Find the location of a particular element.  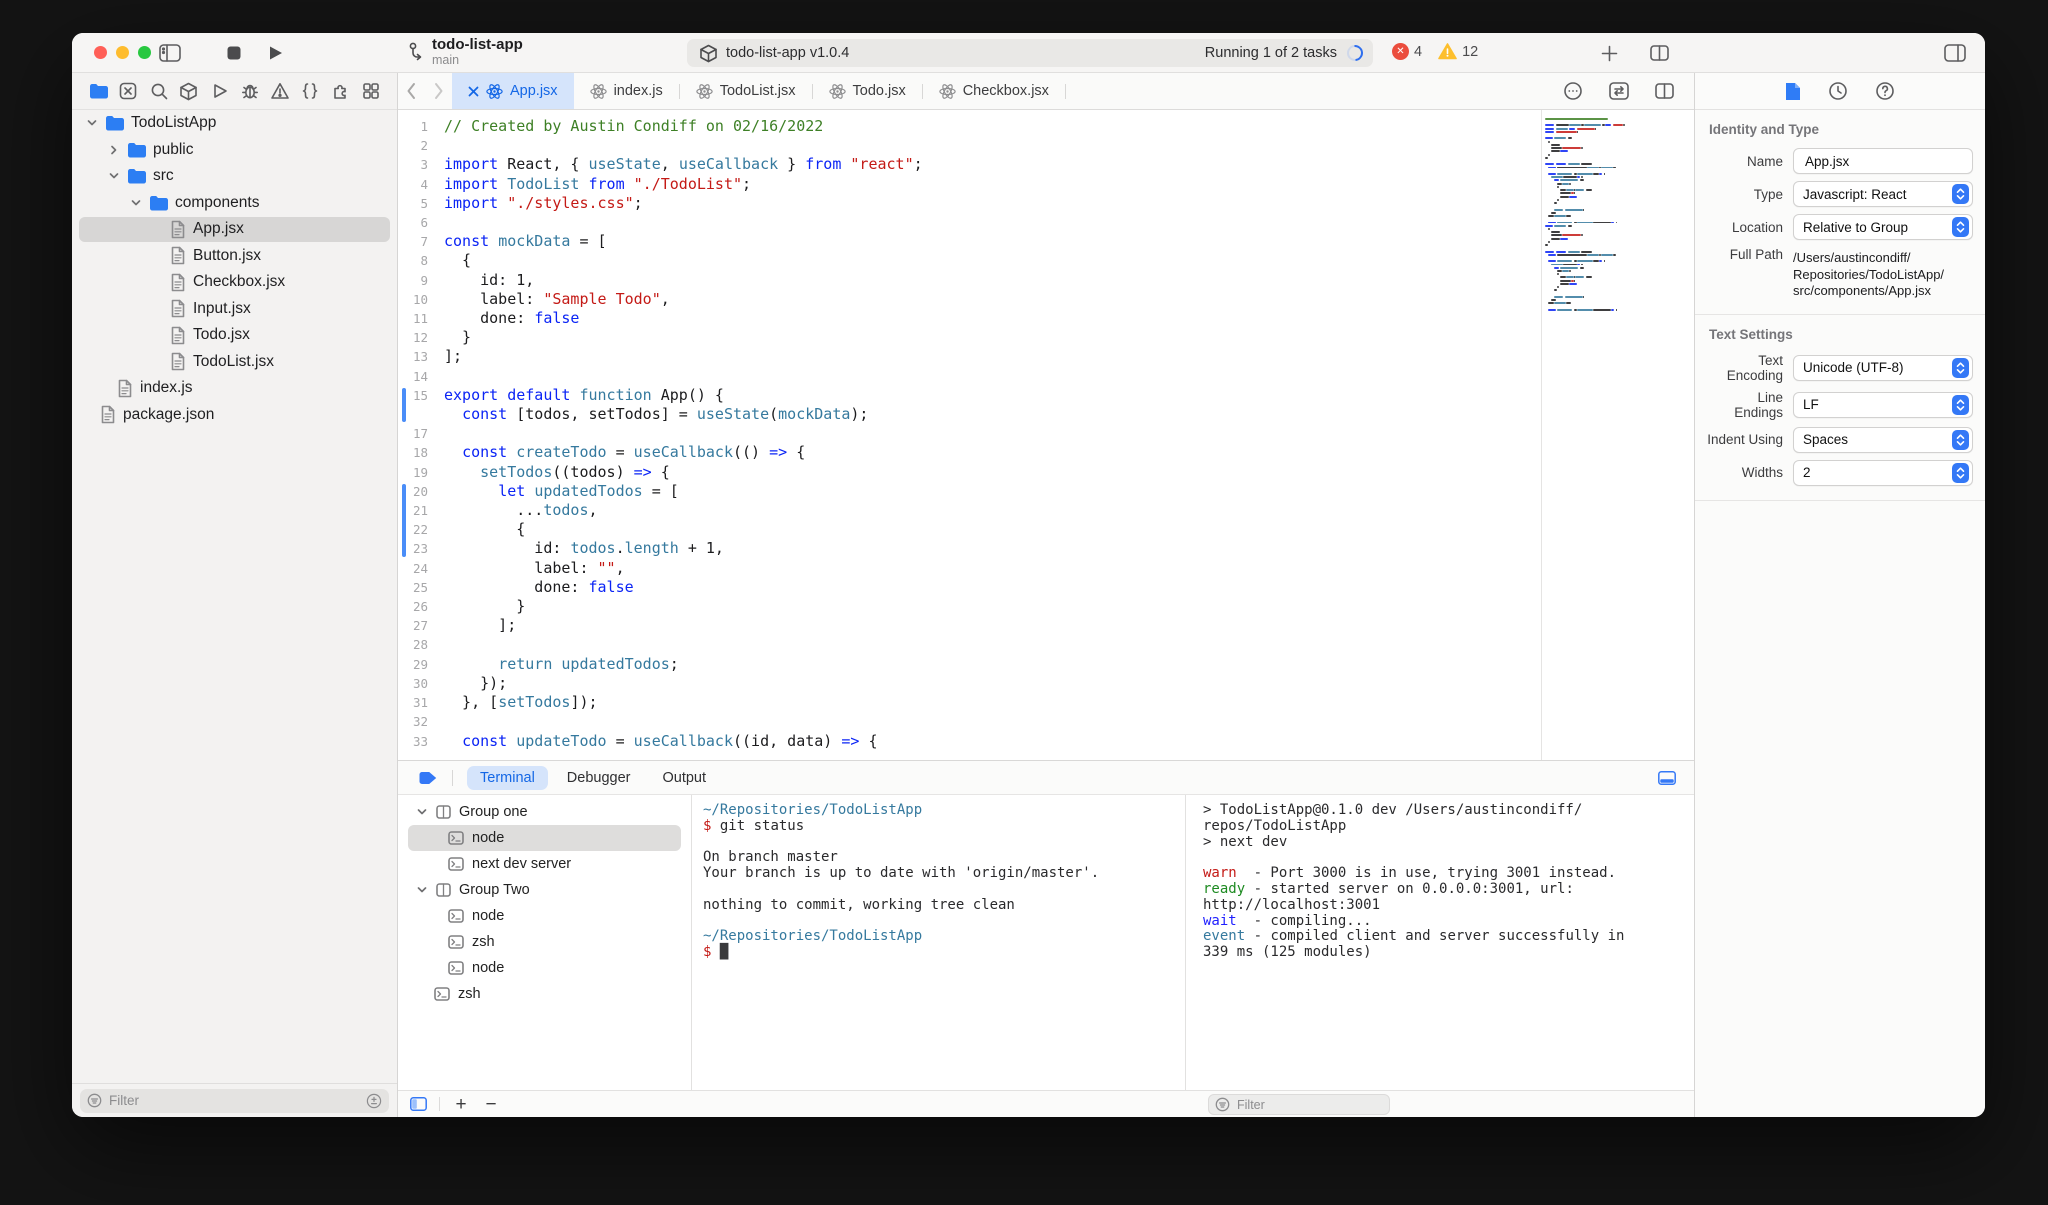

tab-index-js: index.js is located at coordinates (626, 91).